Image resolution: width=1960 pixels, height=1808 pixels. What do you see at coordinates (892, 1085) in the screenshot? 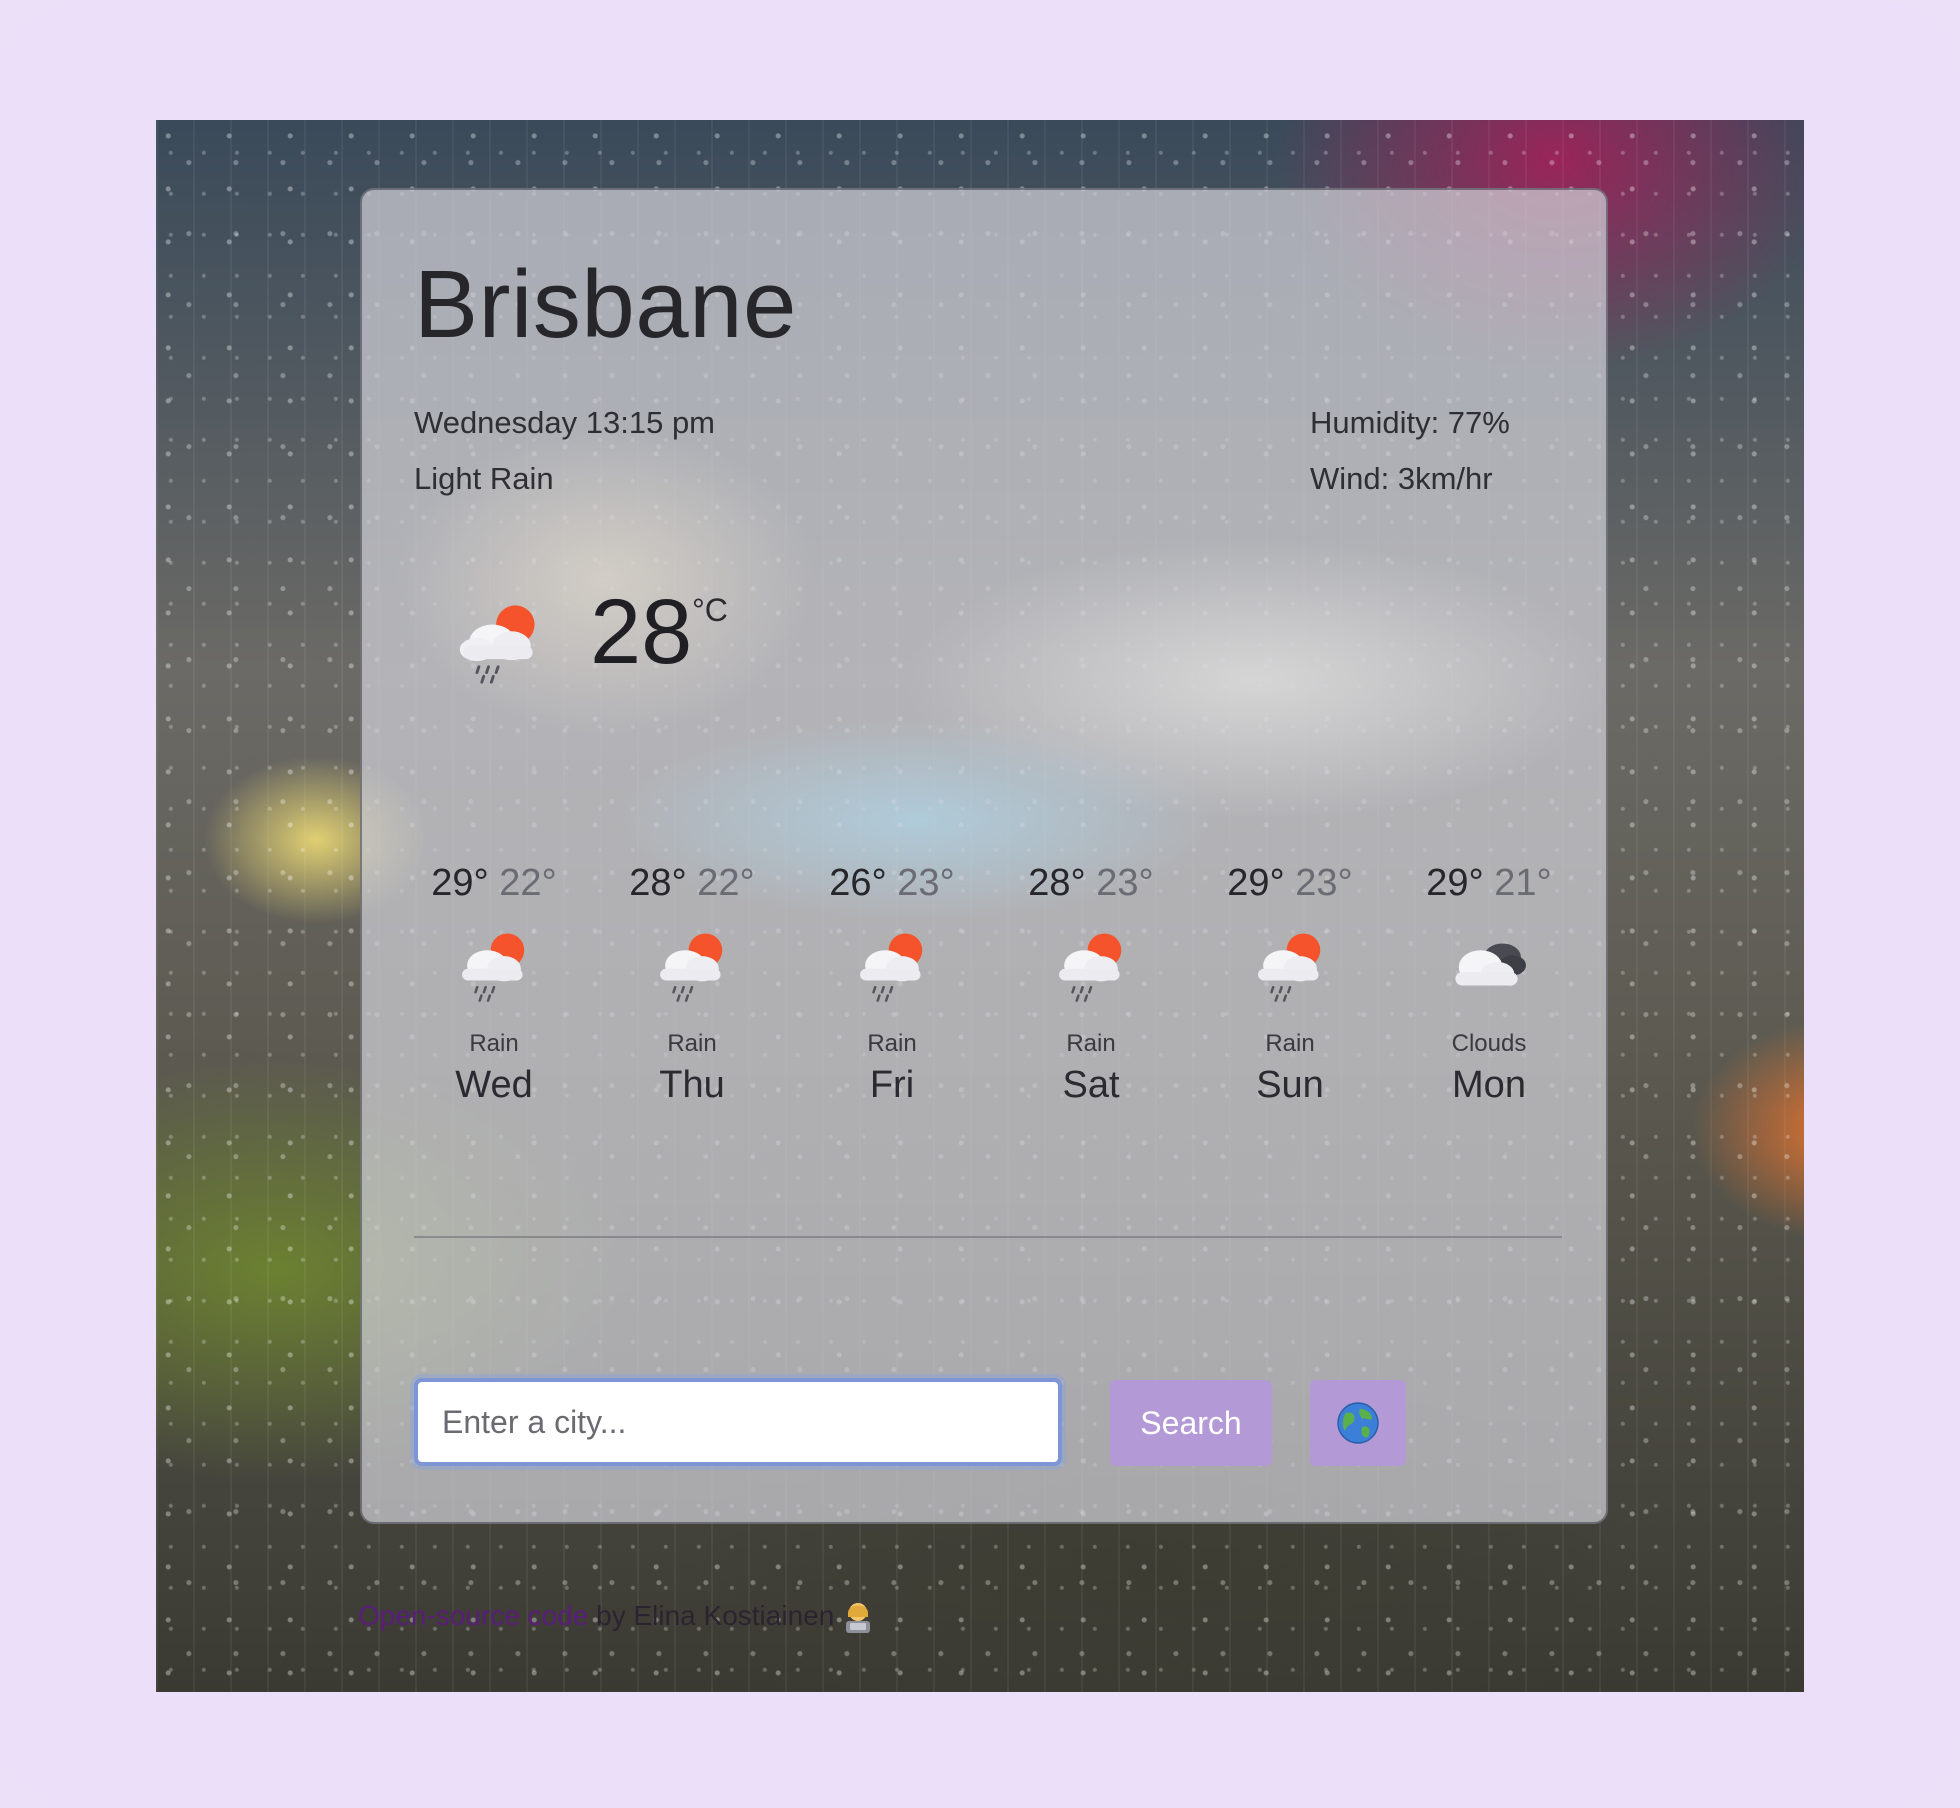
I see `forecast-day-name: Fri` at bounding box center [892, 1085].